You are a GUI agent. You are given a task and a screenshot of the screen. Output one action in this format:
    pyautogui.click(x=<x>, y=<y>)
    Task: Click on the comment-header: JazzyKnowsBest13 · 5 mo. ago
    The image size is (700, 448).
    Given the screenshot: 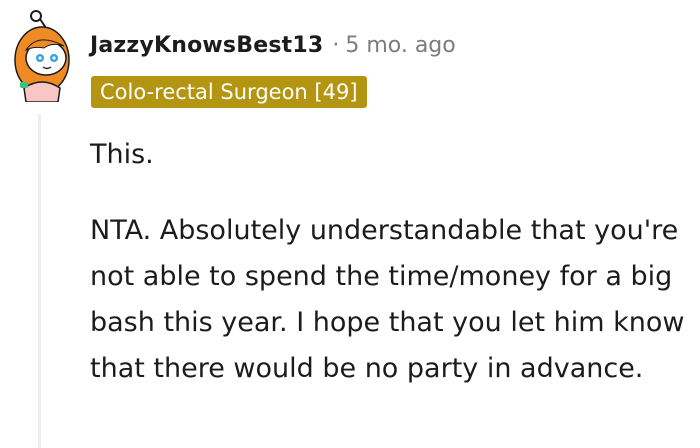 What is the action you would take?
    pyautogui.click(x=273, y=45)
    